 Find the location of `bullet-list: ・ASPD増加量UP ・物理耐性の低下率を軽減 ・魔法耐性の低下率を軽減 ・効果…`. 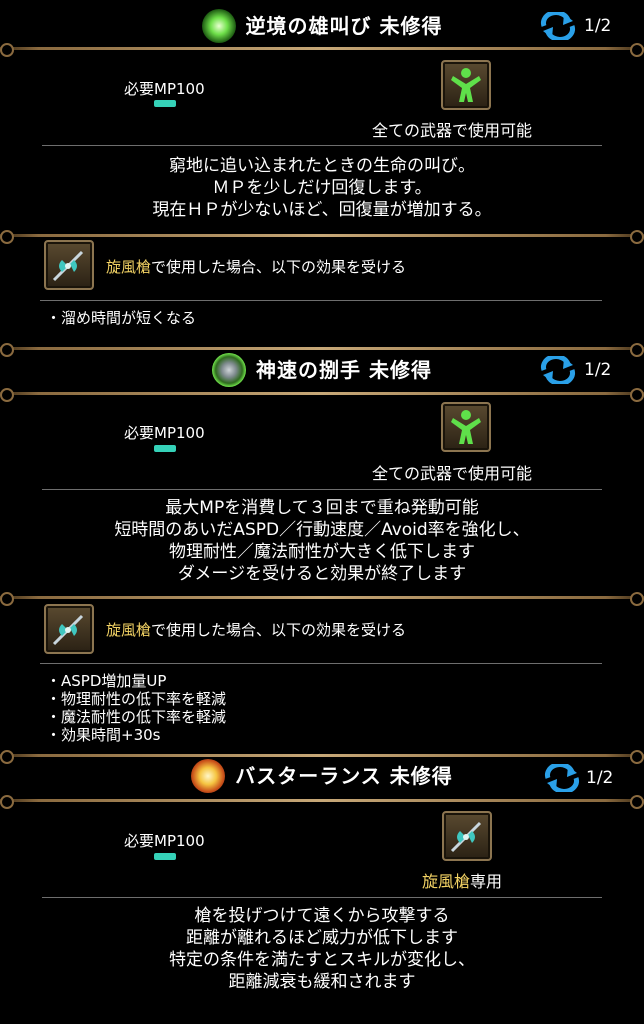

bullet-list: ・ASPD増加量UP ・物理耐性の低下率を軽減 ・魔法耐性の低下率を軽減 ・効果… is located at coordinates (136, 708).